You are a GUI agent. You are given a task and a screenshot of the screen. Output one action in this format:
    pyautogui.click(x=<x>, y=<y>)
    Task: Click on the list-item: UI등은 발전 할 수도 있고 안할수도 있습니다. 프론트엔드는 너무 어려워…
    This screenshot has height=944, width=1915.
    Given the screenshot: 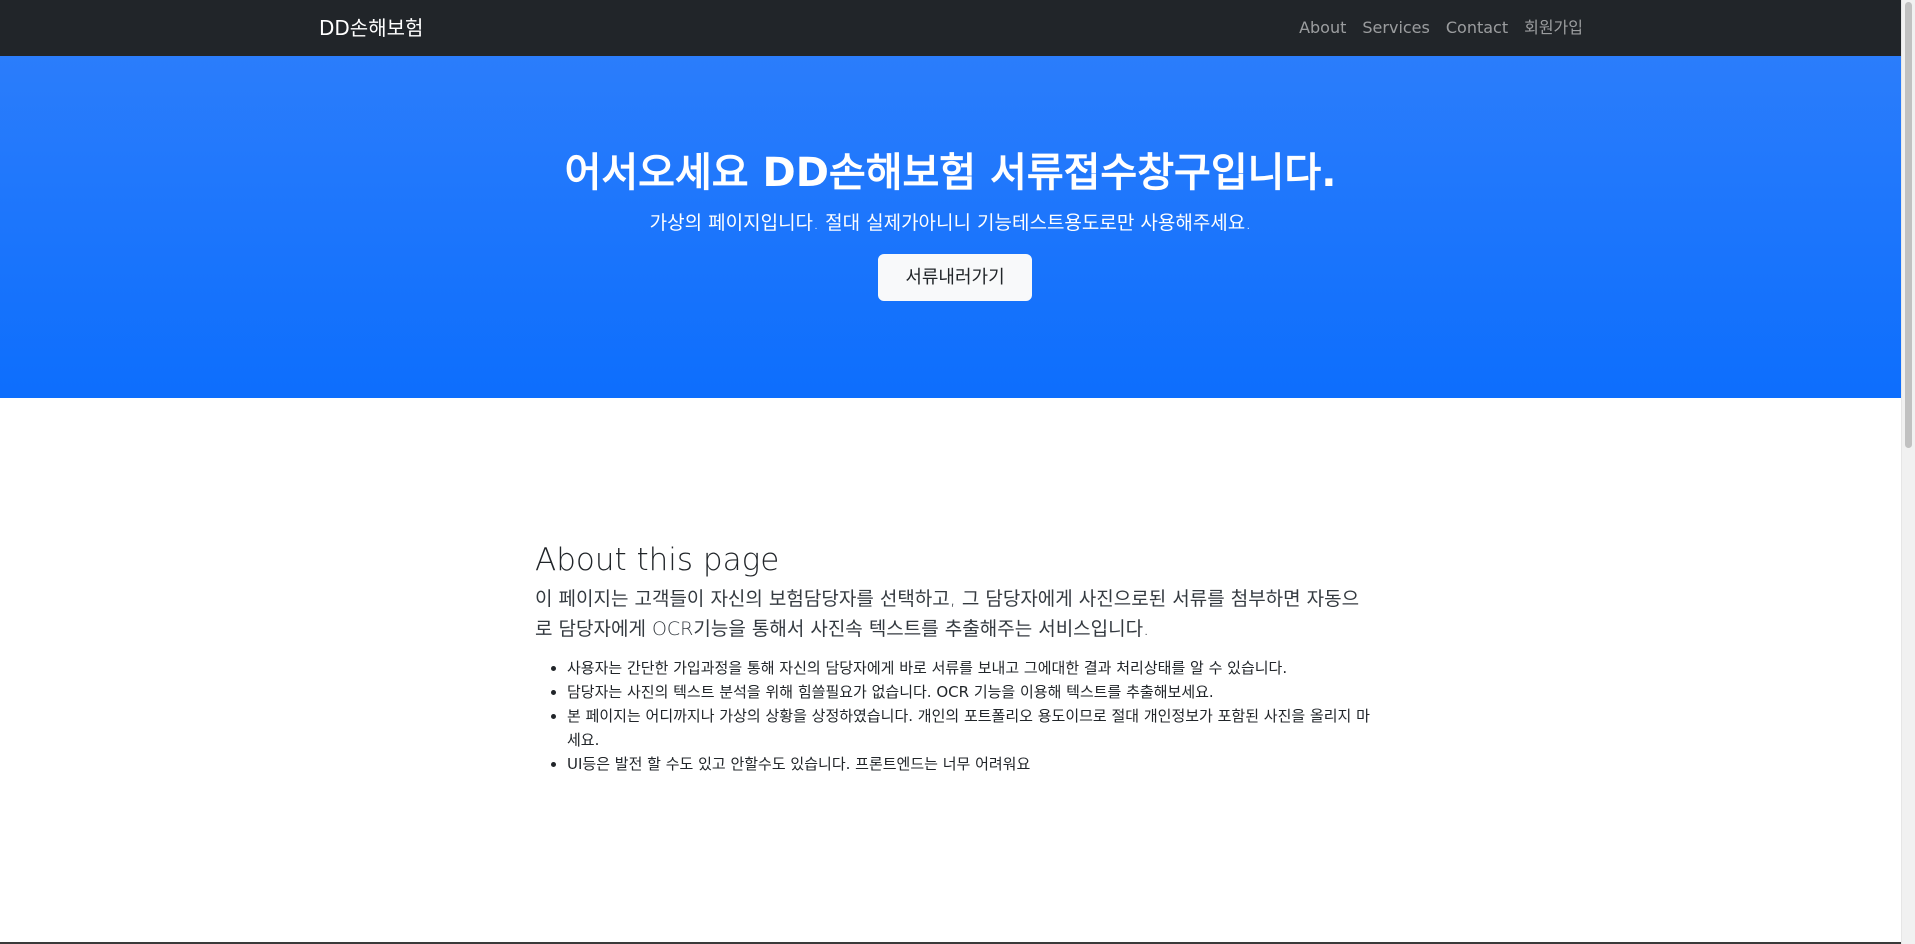 What is the action you would take?
    pyautogui.click(x=972, y=764)
    